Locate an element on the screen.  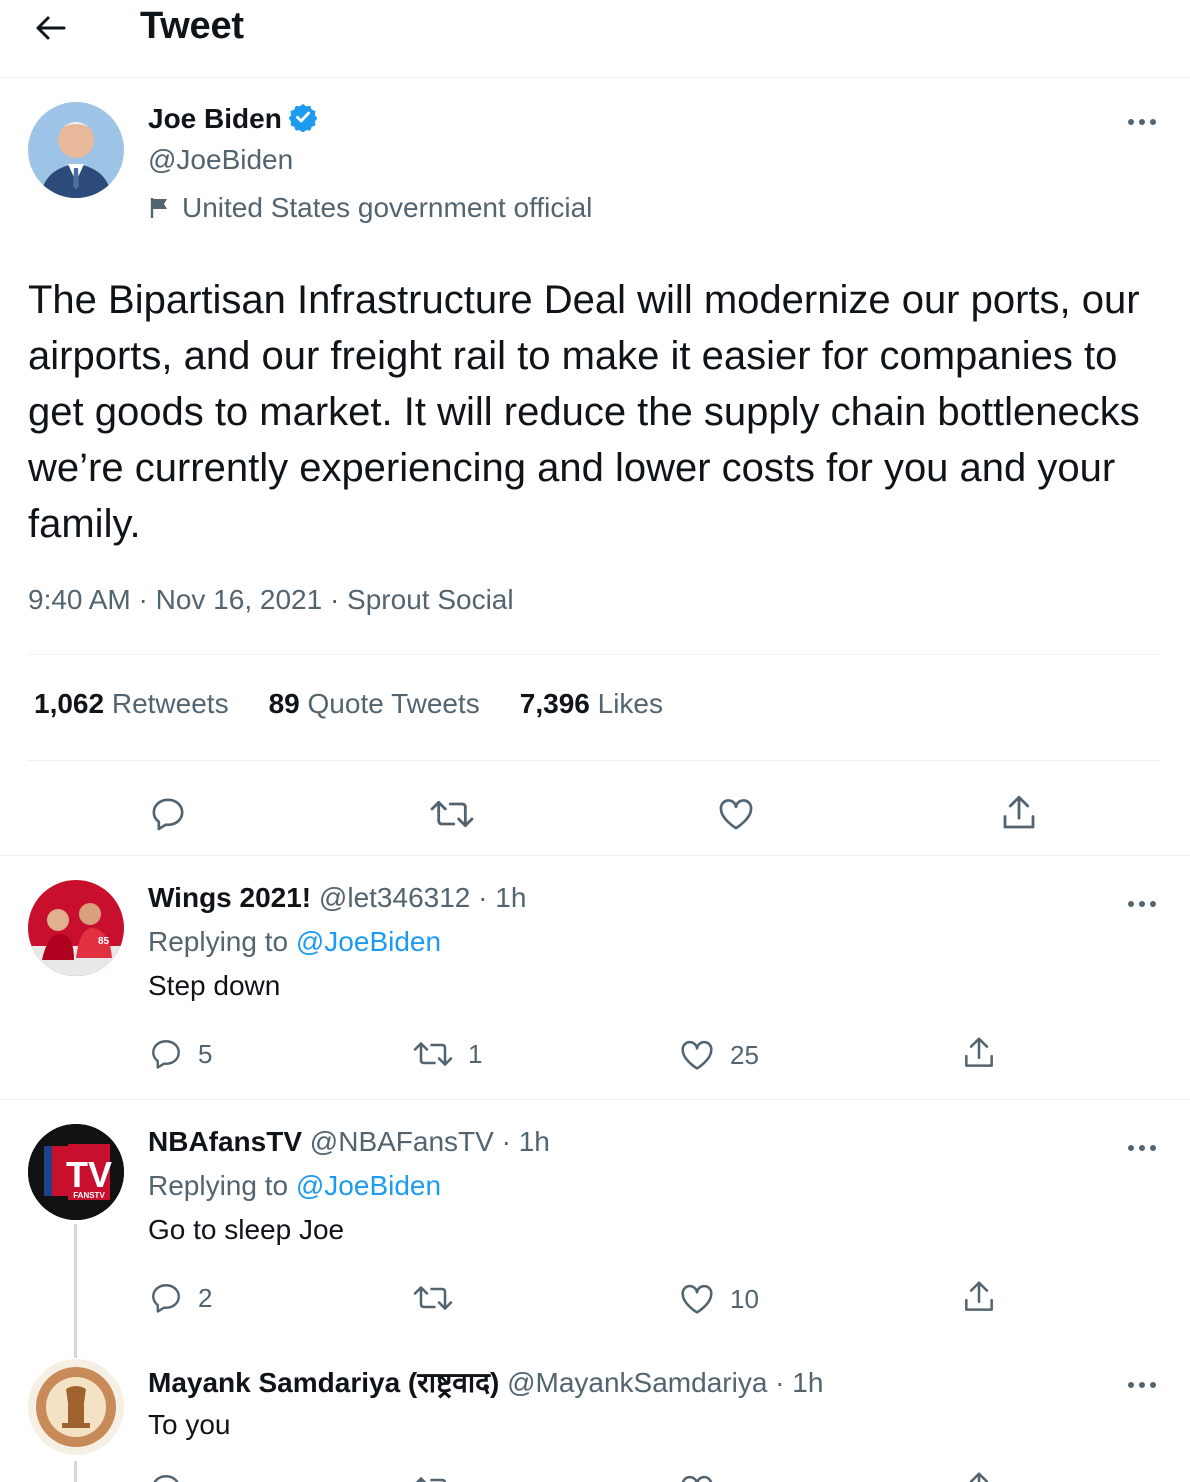
government-label-text: United States government official is located at coordinates (387, 207).